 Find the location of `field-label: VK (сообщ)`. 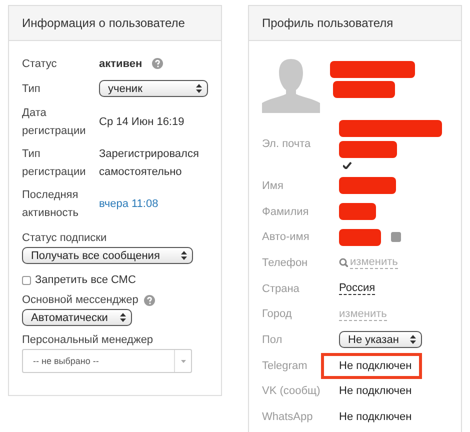

field-label: VK (сообщ) is located at coordinates (292, 391).